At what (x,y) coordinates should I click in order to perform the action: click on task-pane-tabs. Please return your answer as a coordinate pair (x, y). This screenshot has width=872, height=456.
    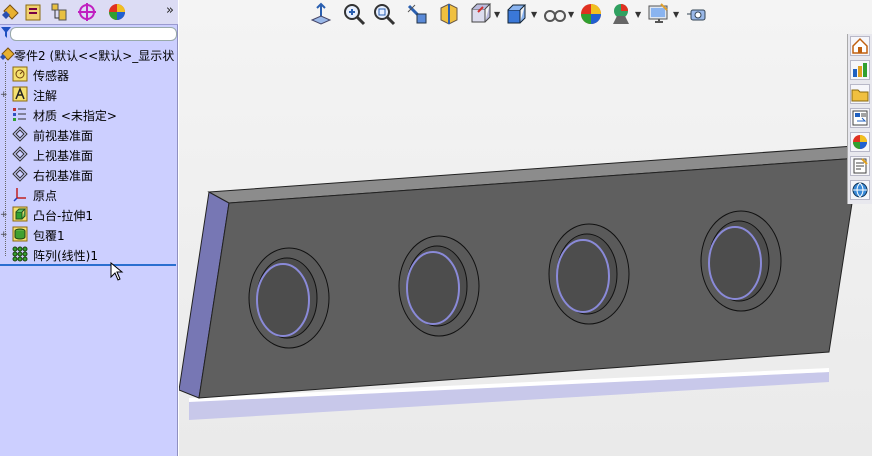
    Looking at the image, I should click on (859, 119).